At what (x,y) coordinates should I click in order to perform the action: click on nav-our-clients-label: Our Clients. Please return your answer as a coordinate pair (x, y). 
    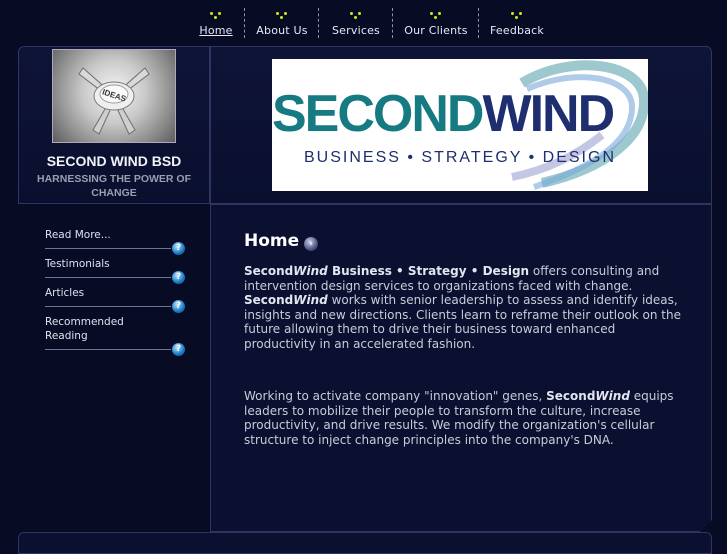
    Looking at the image, I should click on (436, 30).